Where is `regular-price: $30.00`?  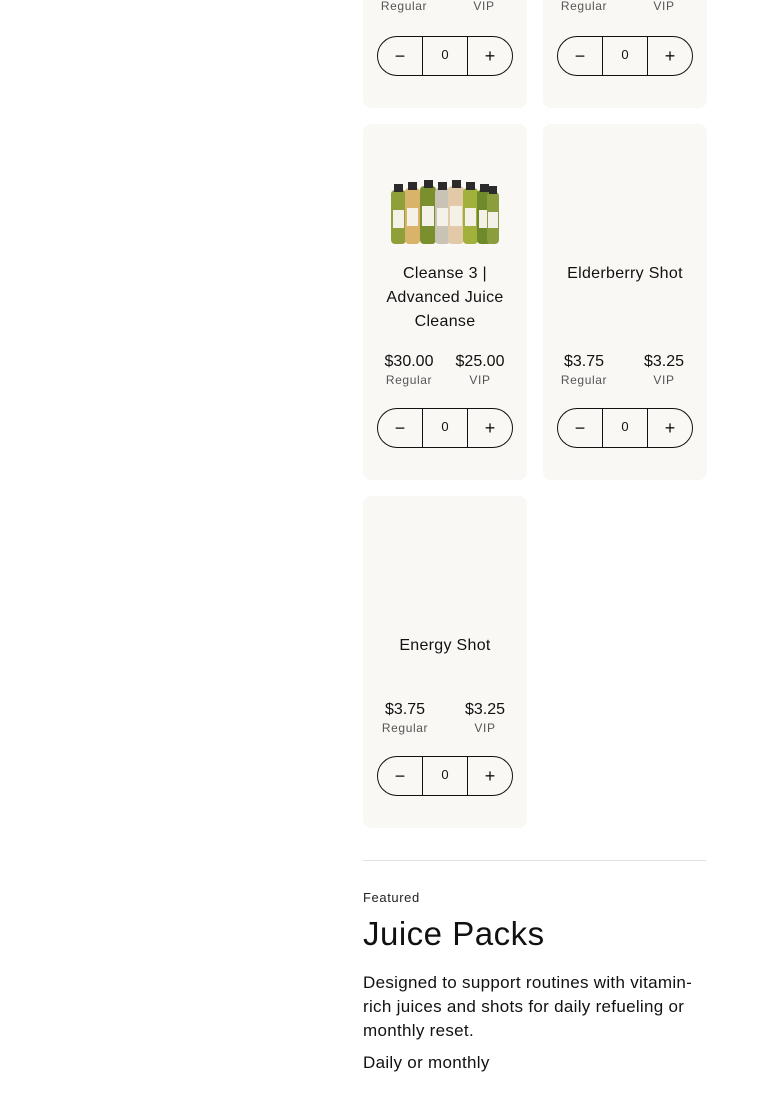 regular-price: $30.00 is located at coordinates (409, 361).